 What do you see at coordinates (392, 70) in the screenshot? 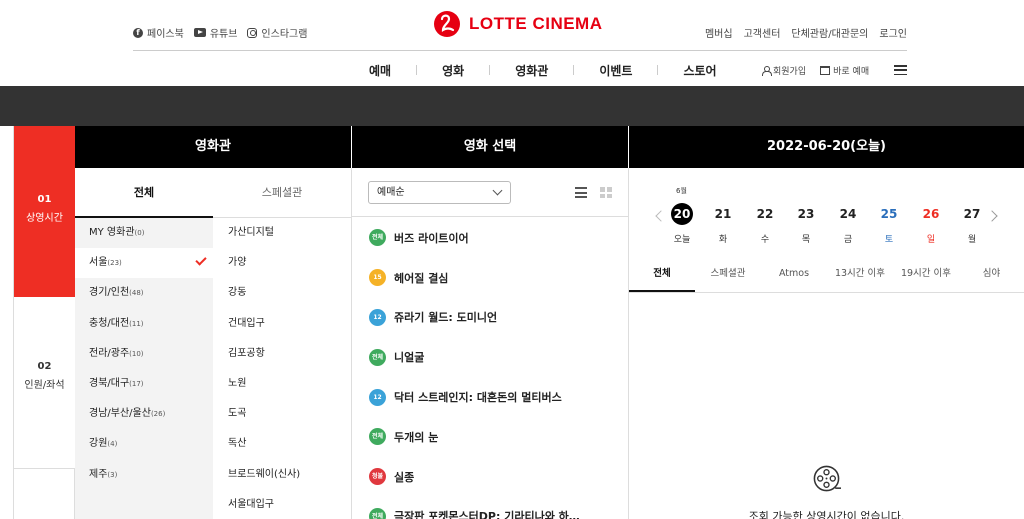
I see `nav-booking: 예매` at bounding box center [392, 70].